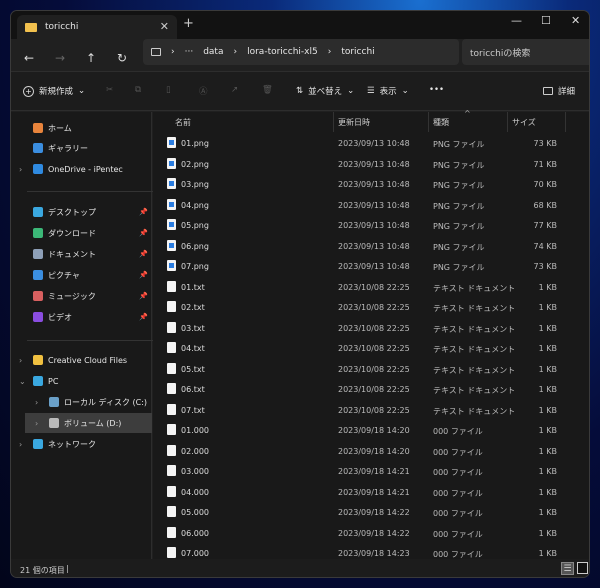  What do you see at coordinates (371, 184) in the screenshot?
I see `file-row: 03.png 2023/09/13 10:48 PNG ファイル 70 KB` at bounding box center [371, 184].